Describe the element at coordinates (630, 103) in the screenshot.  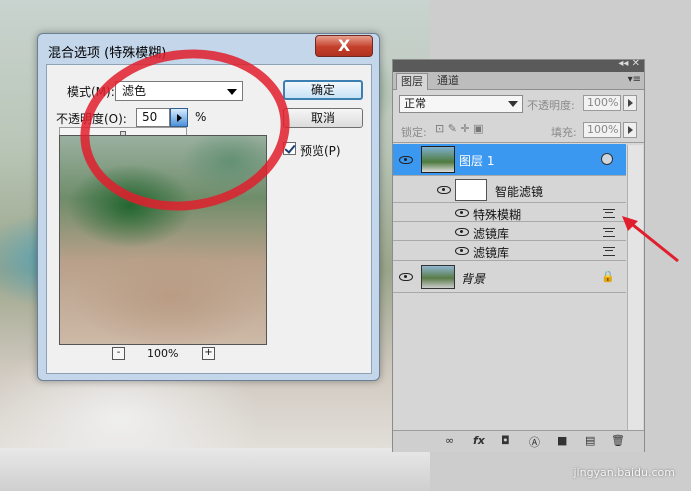
I see `layer-opacity-arrow` at that location.